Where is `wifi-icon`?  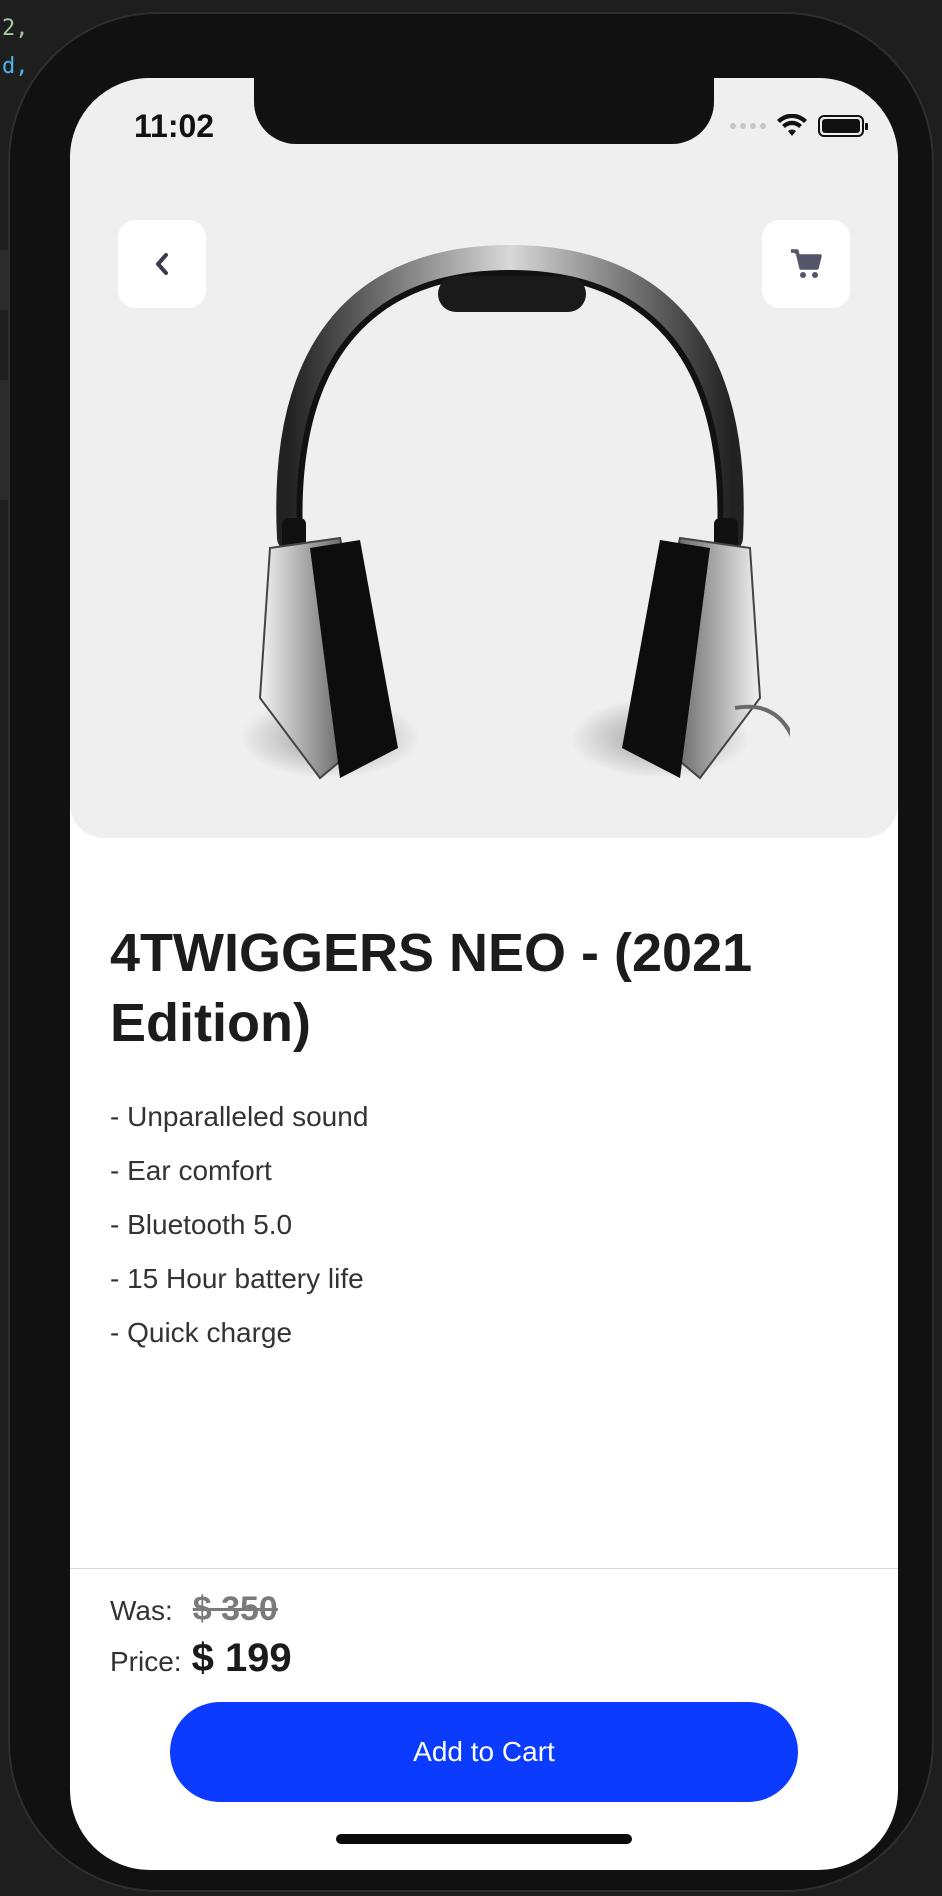 wifi-icon is located at coordinates (792, 125).